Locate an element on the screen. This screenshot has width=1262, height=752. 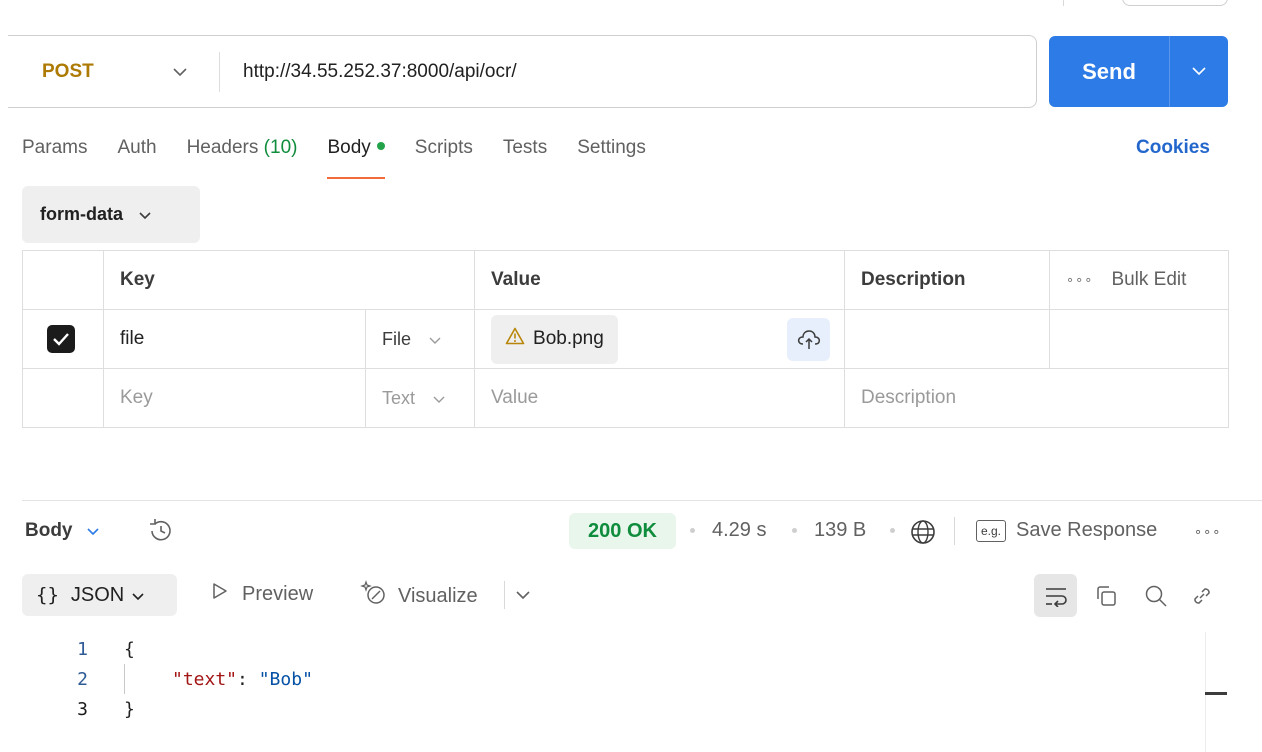
scrollbar-thumb is located at coordinates (1216, 693).